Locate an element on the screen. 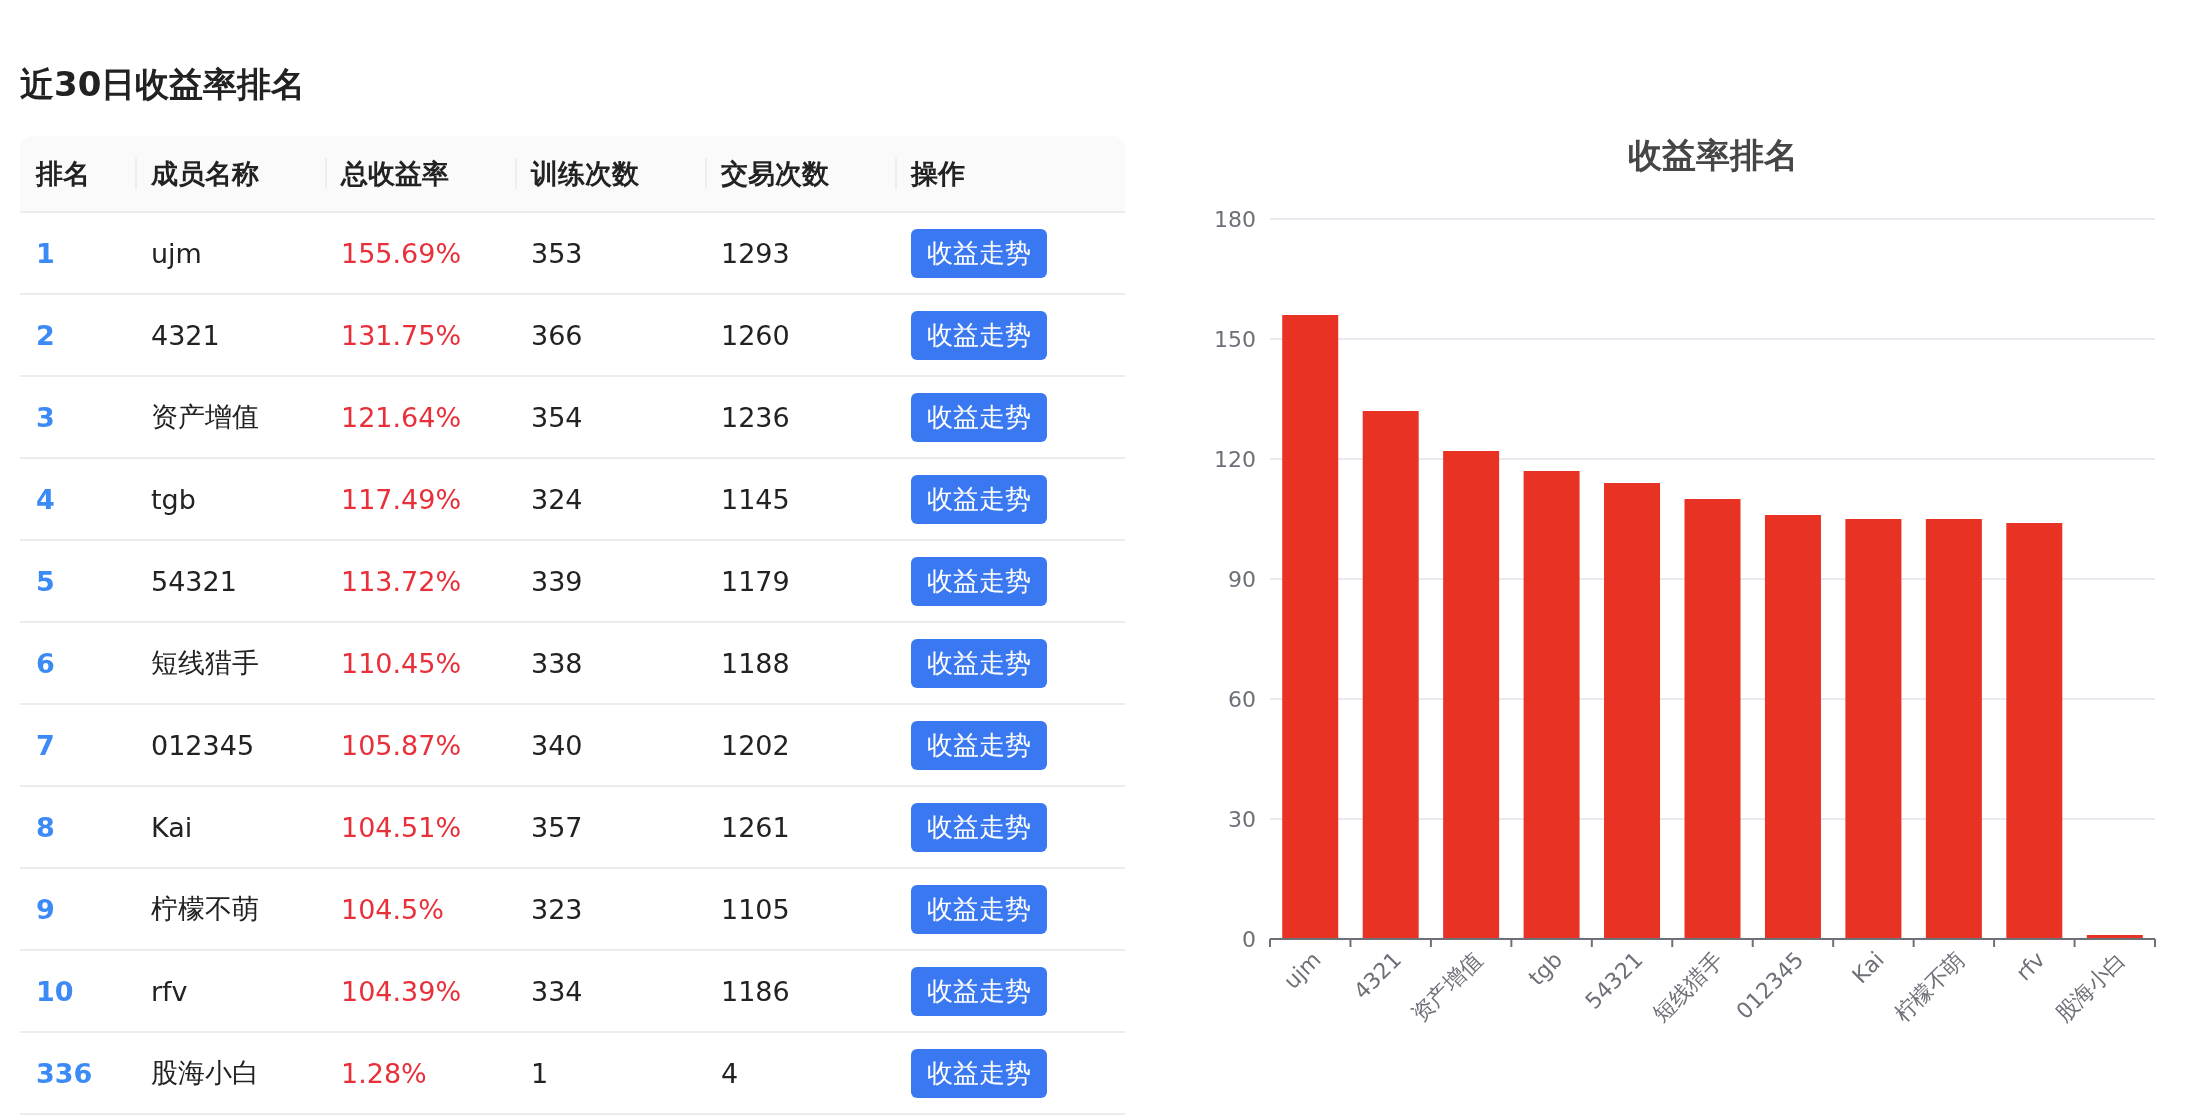  training-count: 324 is located at coordinates (557, 499).